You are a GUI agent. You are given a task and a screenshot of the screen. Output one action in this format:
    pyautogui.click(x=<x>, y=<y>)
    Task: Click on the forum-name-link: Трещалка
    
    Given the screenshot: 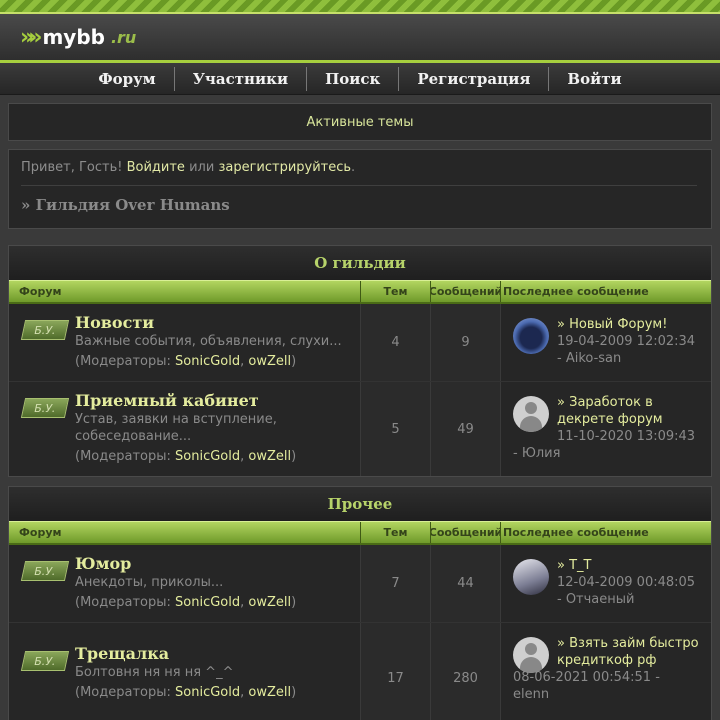 What is the action you would take?
    pyautogui.click(x=213, y=654)
    